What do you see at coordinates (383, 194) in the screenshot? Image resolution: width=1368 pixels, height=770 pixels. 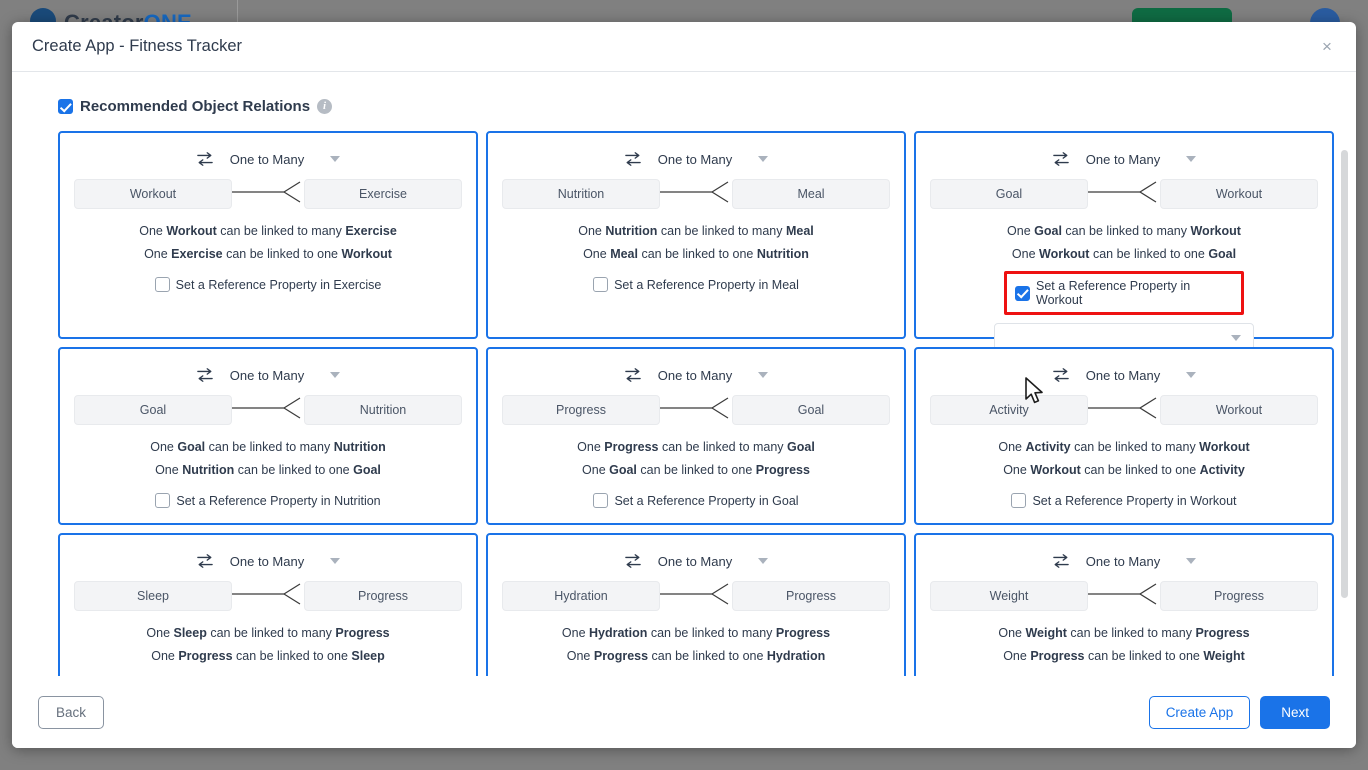 I see `right-entity-box: Exercise` at bounding box center [383, 194].